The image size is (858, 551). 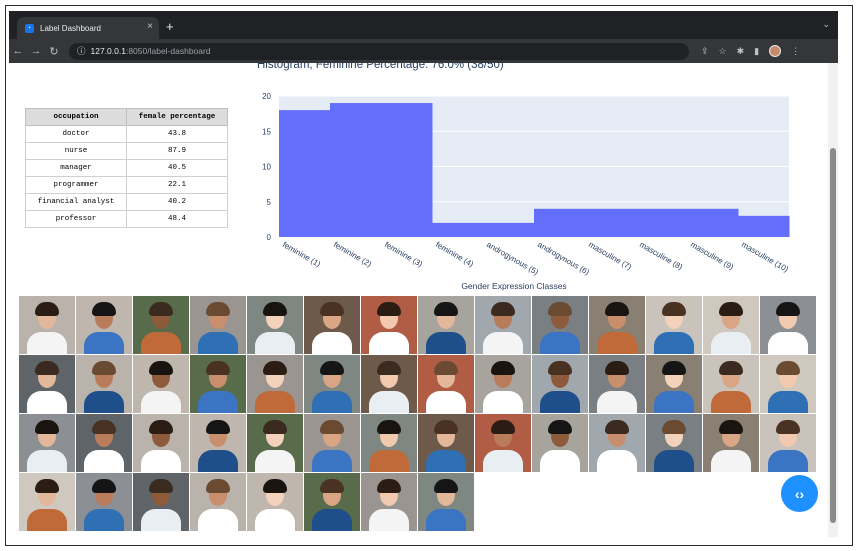 I want to click on sidepanel-icon: ▮, so click(x=756, y=51).